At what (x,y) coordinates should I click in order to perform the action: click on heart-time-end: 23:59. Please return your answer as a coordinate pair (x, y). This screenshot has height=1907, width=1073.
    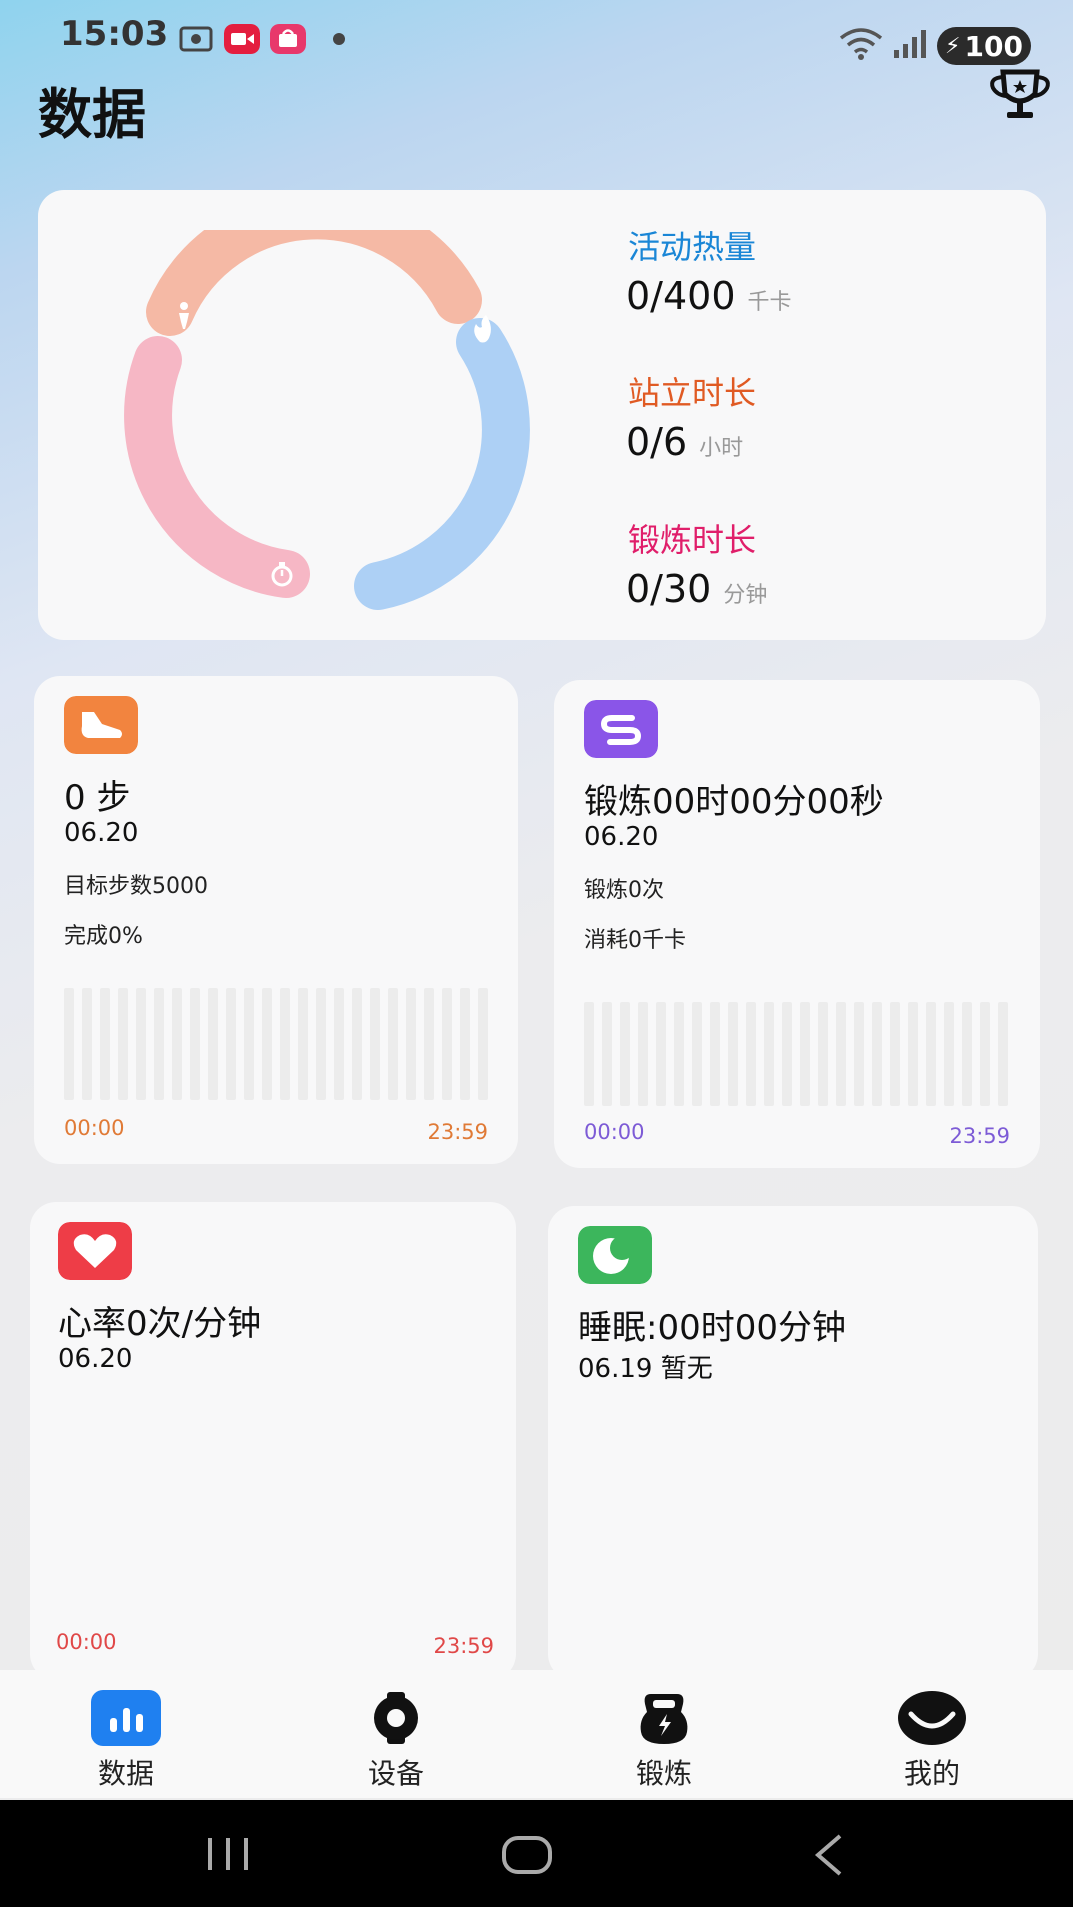
    Looking at the image, I should click on (463, 1646).